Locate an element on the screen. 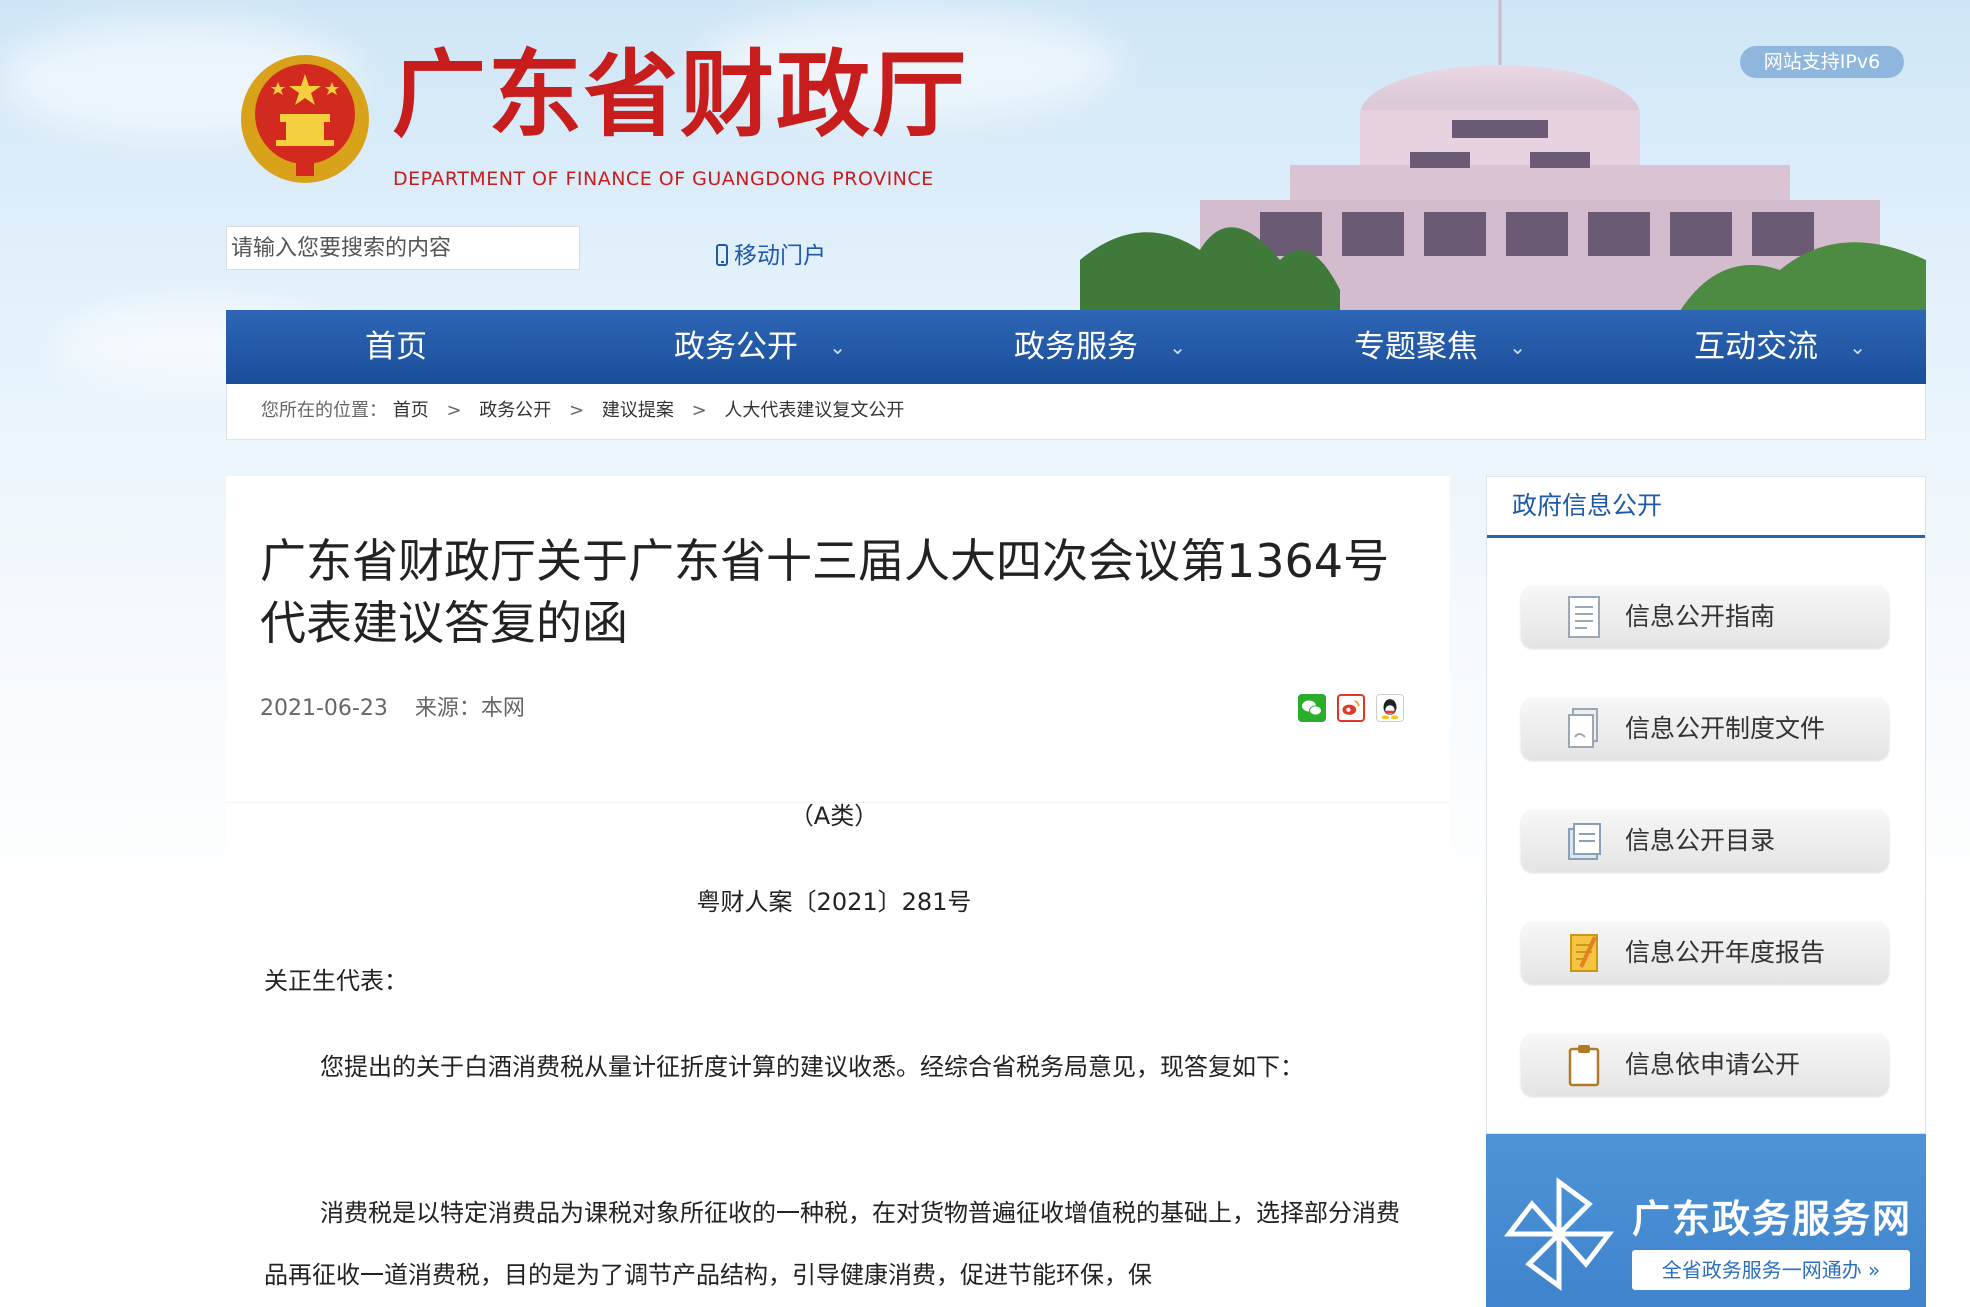 The image size is (1970, 1307). nav-item-home: 首页 is located at coordinates (396, 347).